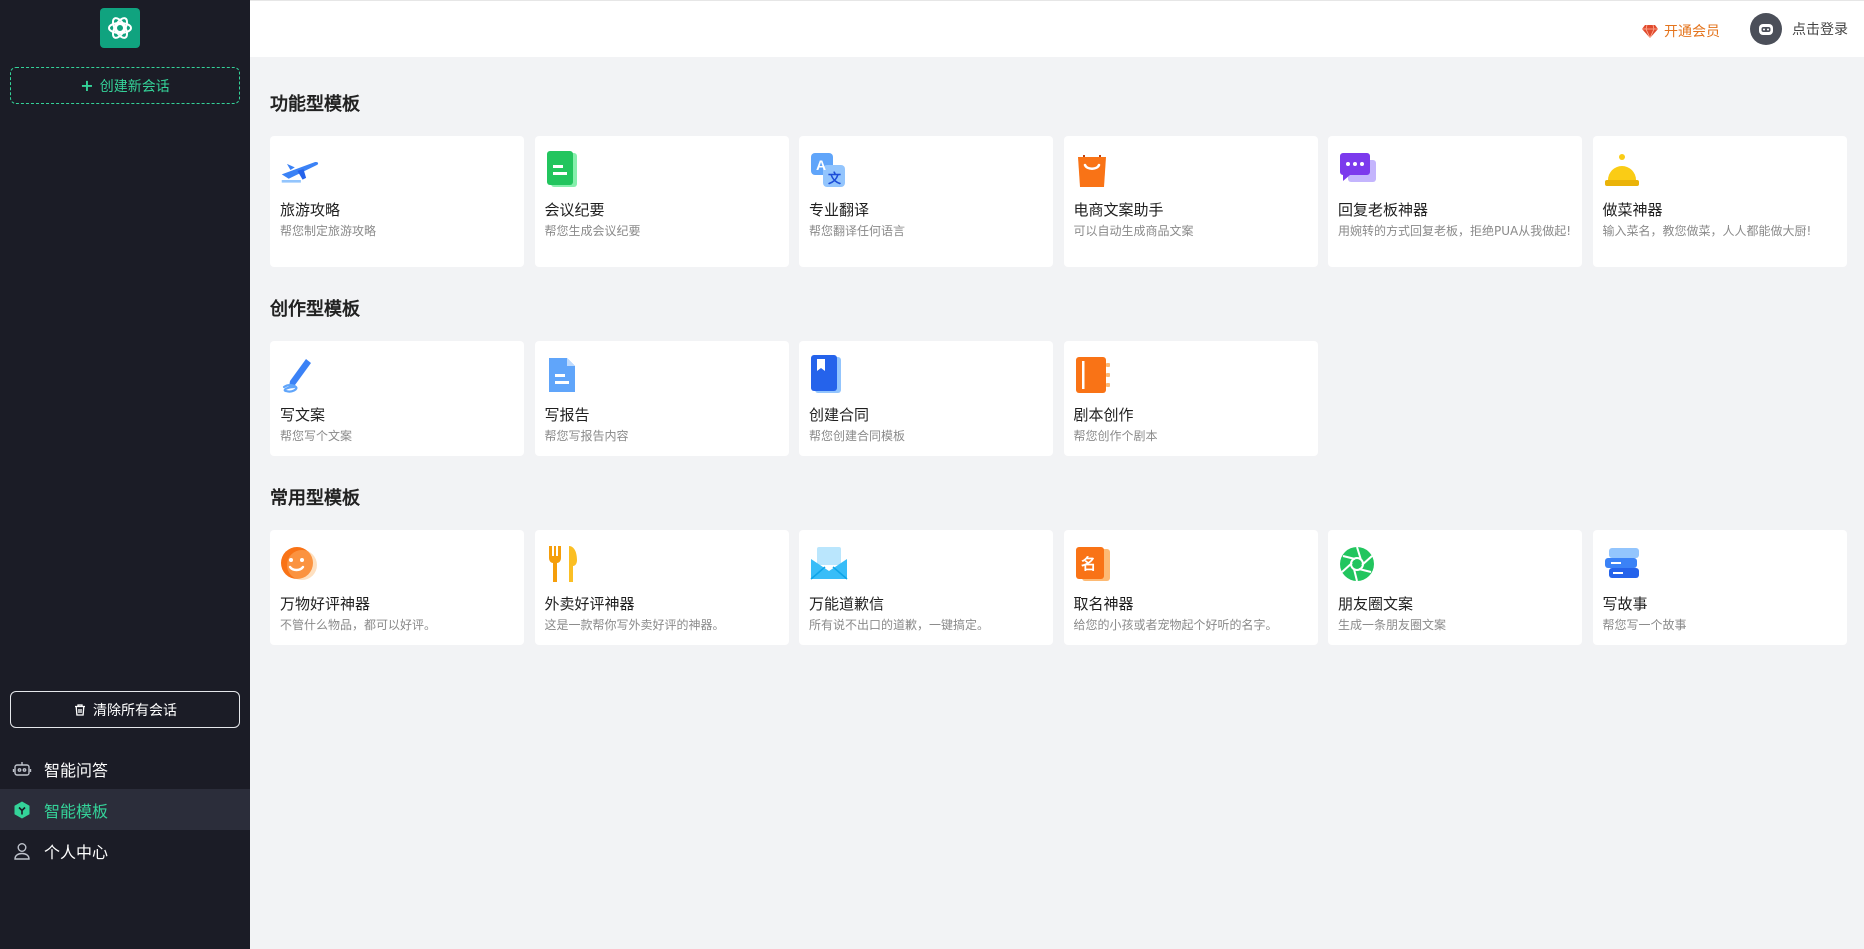 This screenshot has width=1864, height=949. I want to click on template-card-create-contract: 创建合同 帮您创建合同模板, so click(926, 398).